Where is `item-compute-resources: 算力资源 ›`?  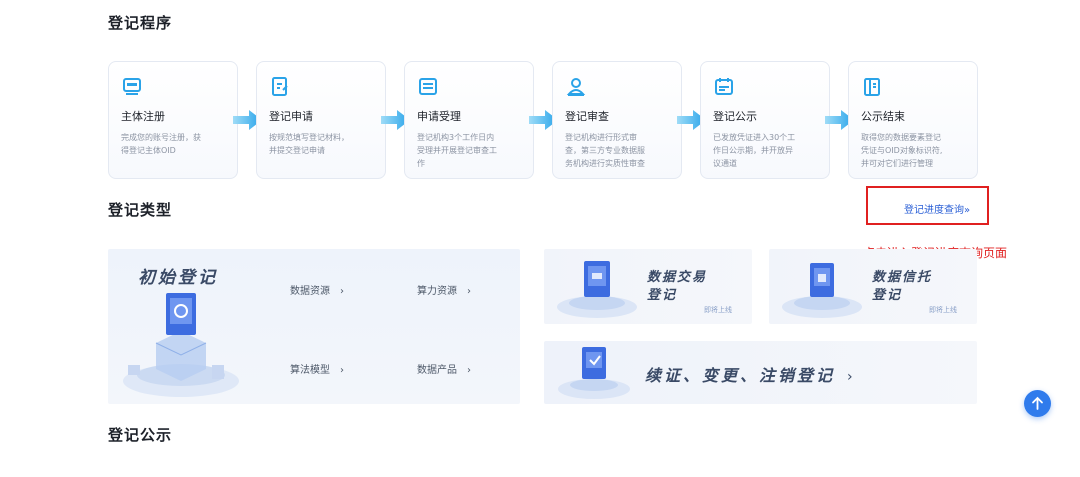
item-compute-resources: 算力资源 › is located at coordinates (444, 289).